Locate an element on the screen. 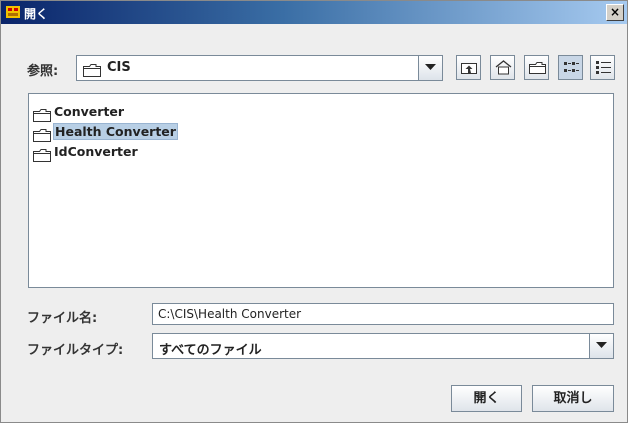 This screenshot has height=423, width=628. close-button: × is located at coordinates (615, 12).